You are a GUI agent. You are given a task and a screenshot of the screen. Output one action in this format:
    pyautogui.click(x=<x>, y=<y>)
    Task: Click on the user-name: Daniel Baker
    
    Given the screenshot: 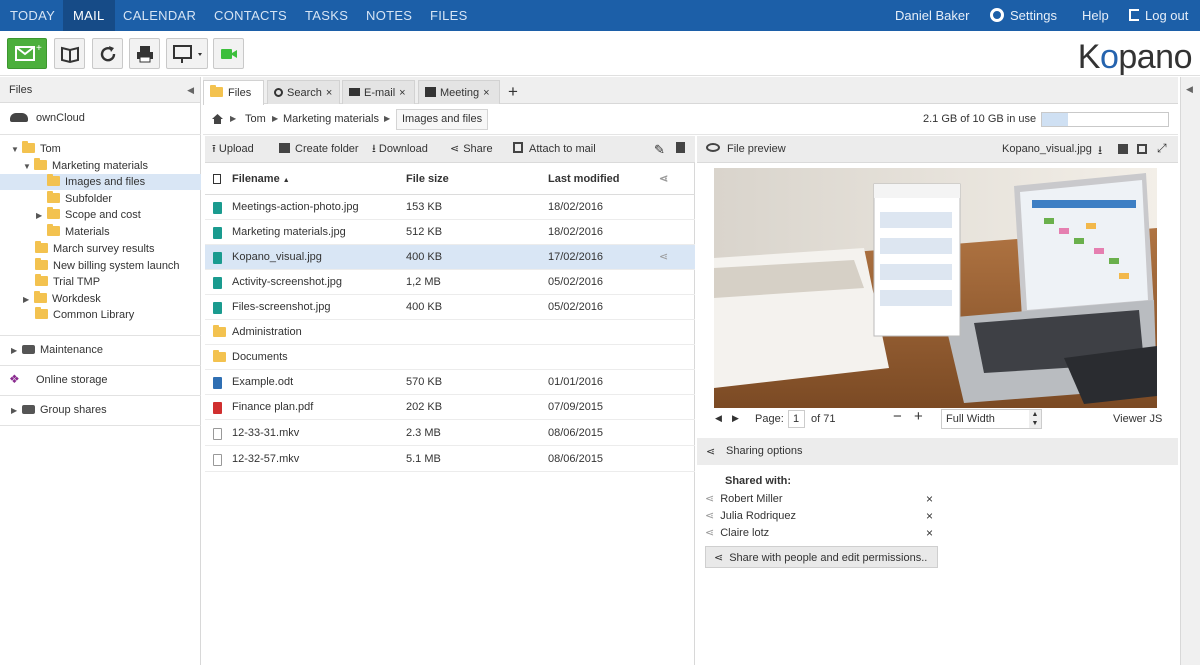 What is the action you would take?
    pyautogui.click(x=932, y=15)
    